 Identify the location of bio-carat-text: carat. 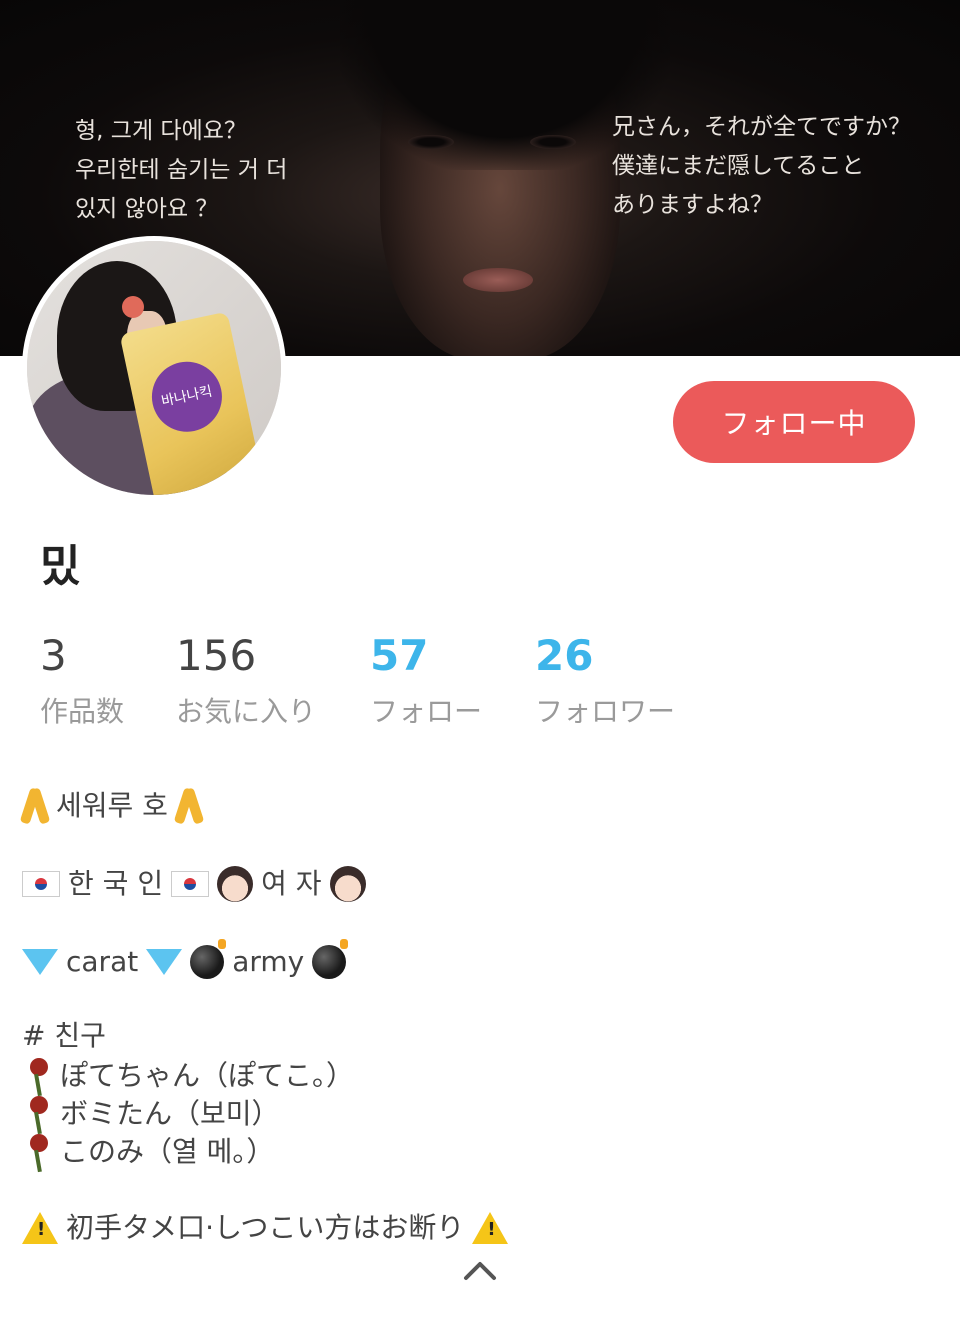
(102, 961).